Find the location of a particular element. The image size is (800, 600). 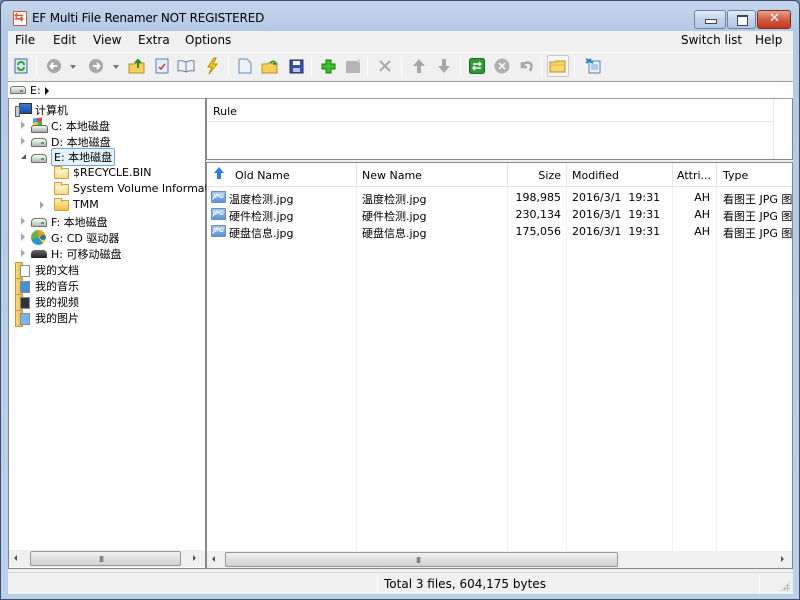

column-type: Type is located at coordinates (735, 175).